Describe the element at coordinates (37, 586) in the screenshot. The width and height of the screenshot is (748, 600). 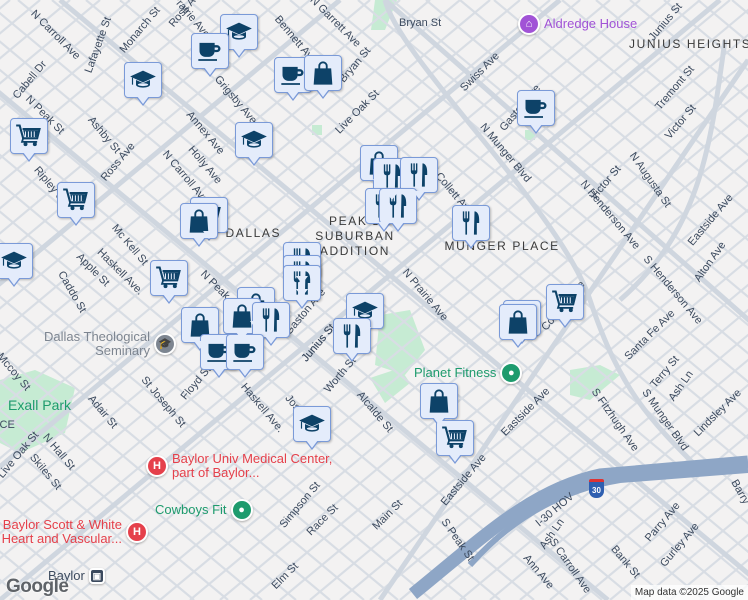
I see `google-logo: Google` at that location.